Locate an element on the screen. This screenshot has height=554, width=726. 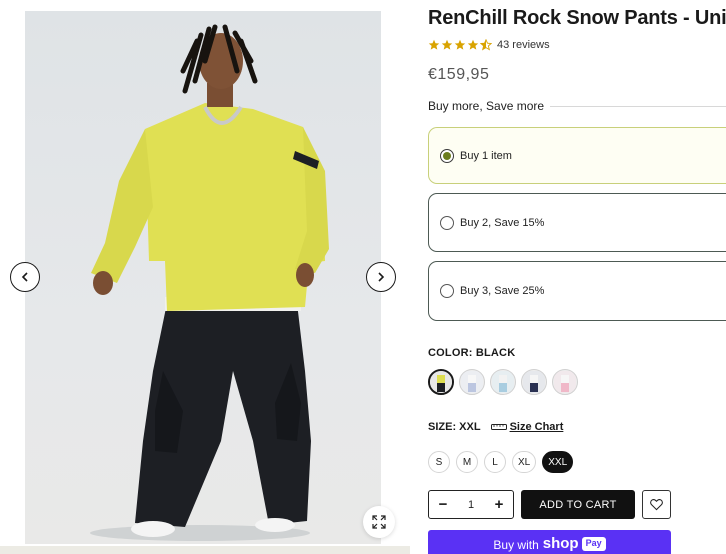
add-to-cart-button: ADD TO CART is located at coordinates (578, 504).